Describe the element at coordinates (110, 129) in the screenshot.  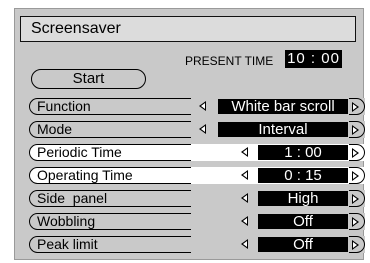
I see `mode-label: Mode` at that location.